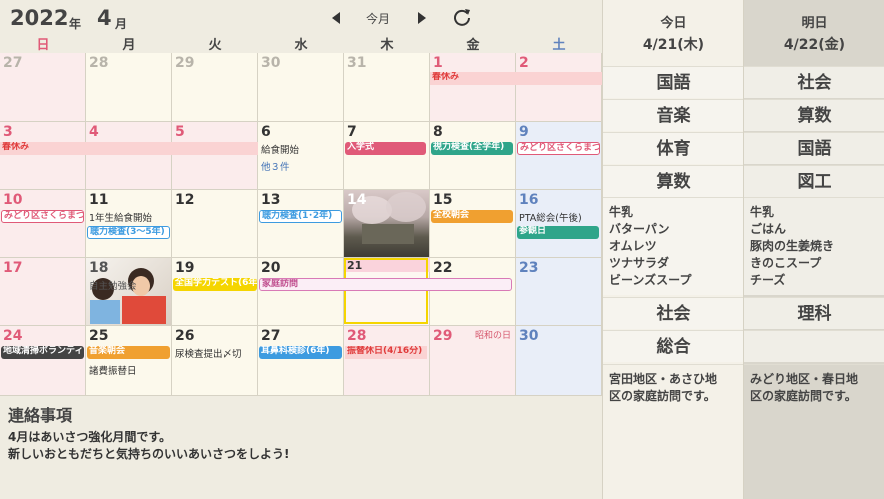  I want to click on refresh-icon, so click(462, 17).